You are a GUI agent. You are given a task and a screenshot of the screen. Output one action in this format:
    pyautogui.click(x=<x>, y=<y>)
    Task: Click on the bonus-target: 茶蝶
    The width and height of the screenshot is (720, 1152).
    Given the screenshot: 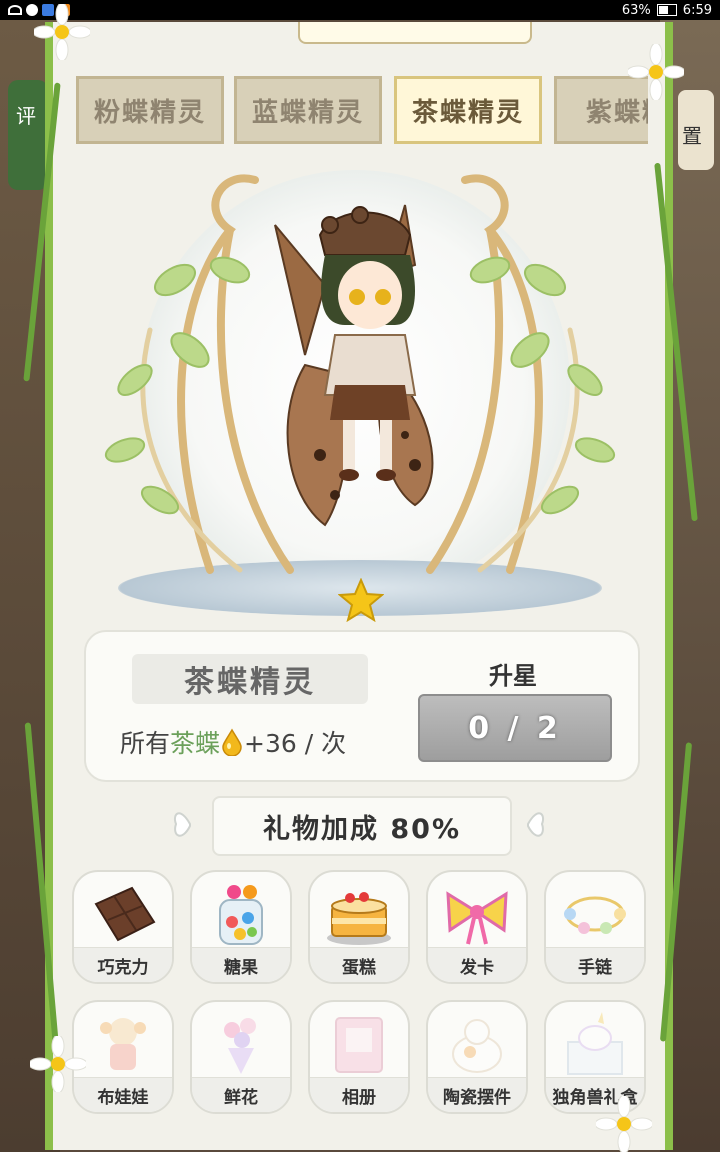 What is the action you would take?
    pyautogui.click(x=195, y=743)
    